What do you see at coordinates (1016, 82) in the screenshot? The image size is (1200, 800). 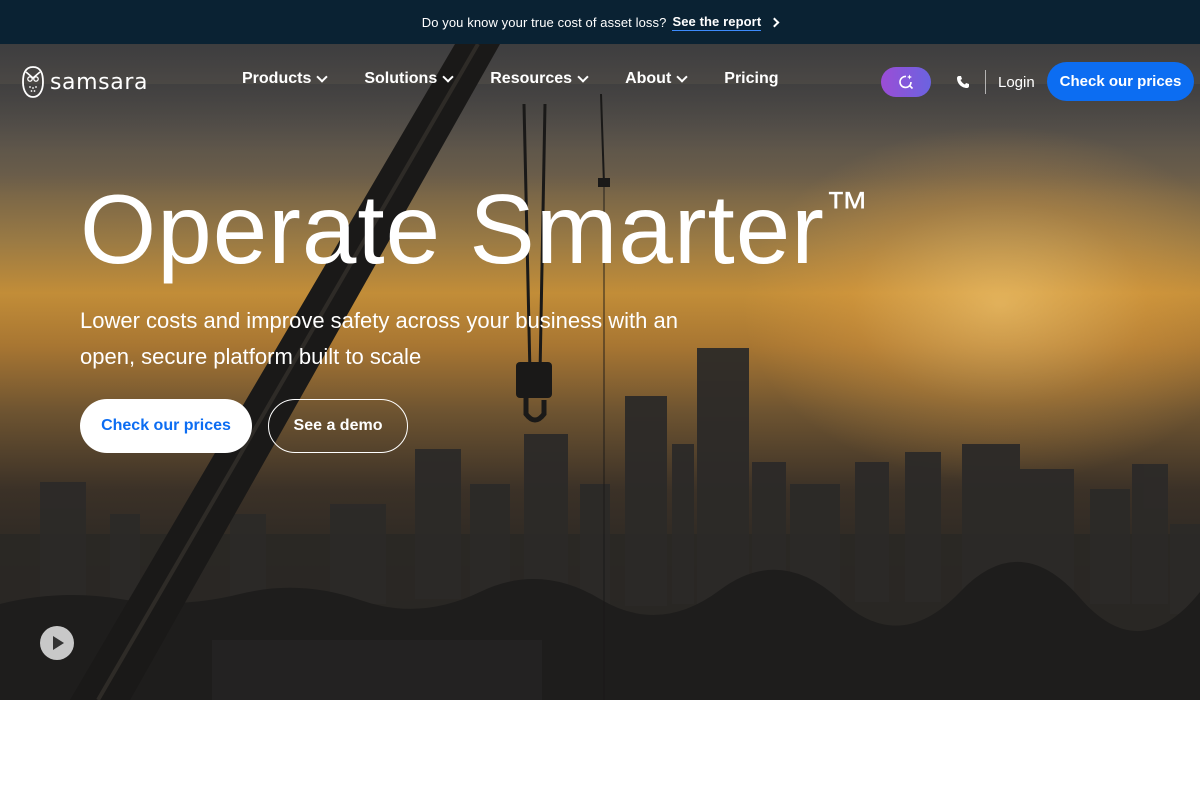 I see `login-link: Login` at bounding box center [1016, 82].